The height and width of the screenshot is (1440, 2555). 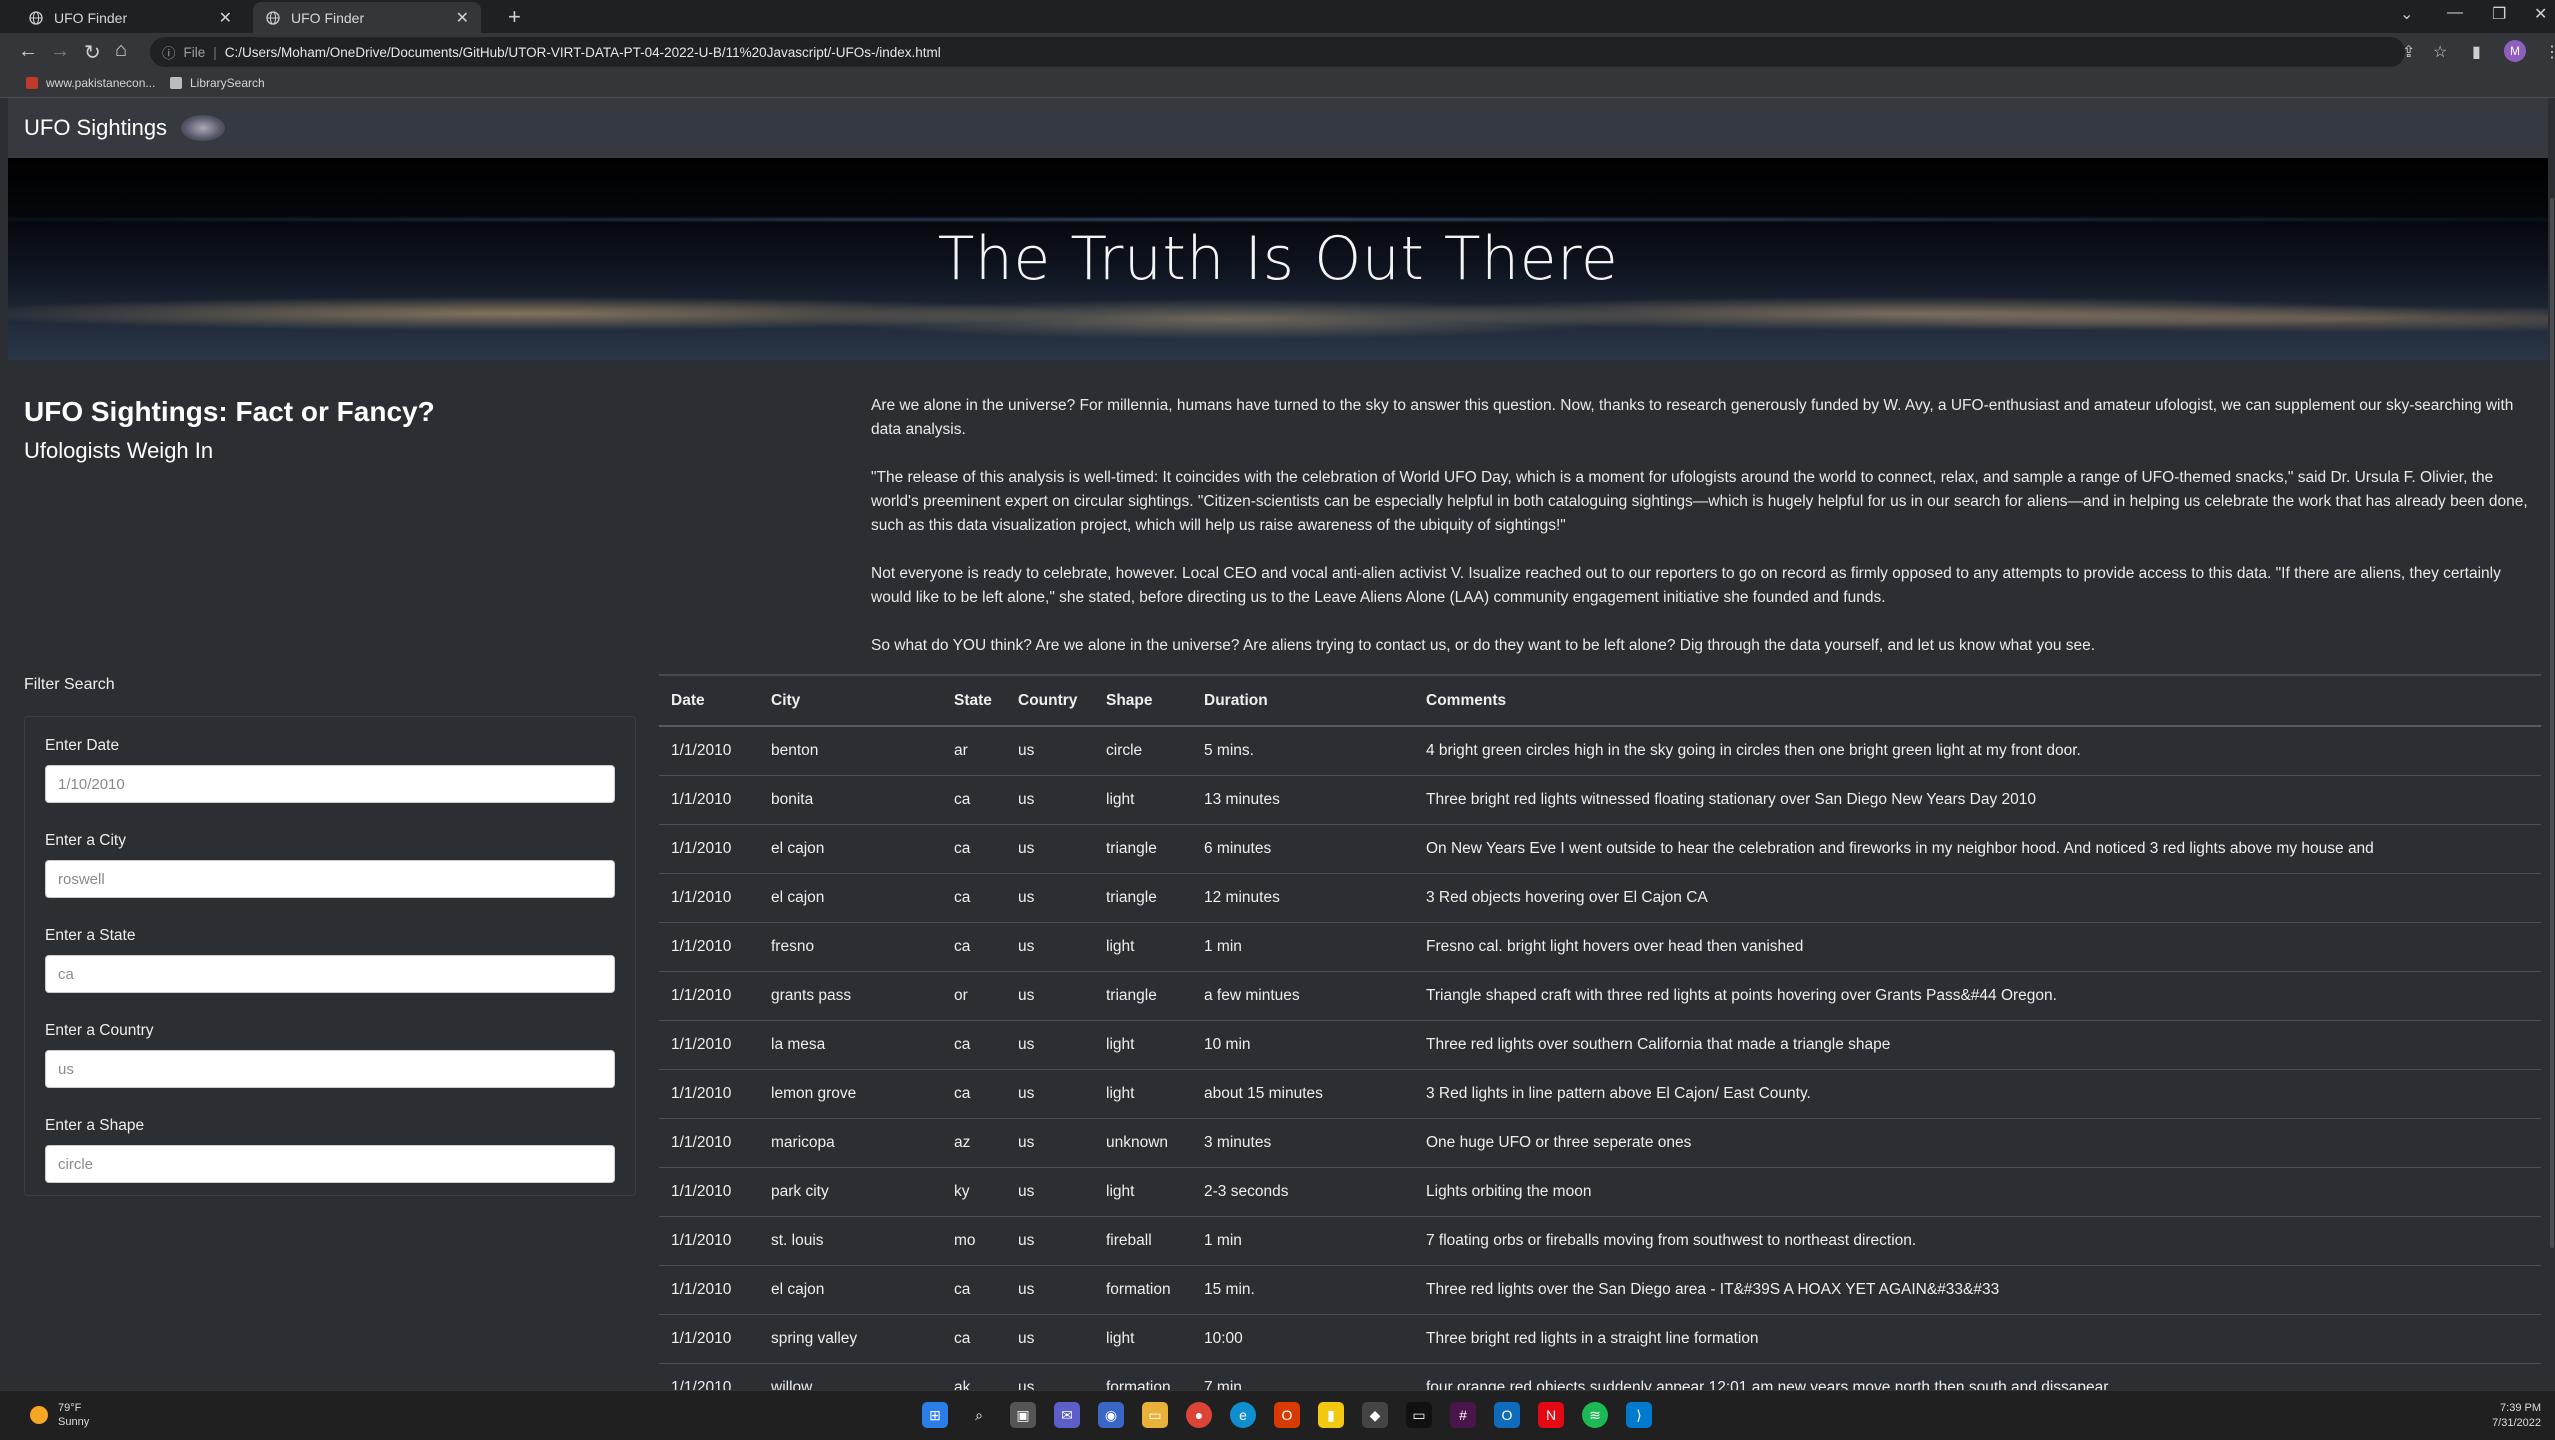 What do you see at coordinates (974, 995) in the screenshot?
I see `cell-state: or` at bounding box center [974, 995].